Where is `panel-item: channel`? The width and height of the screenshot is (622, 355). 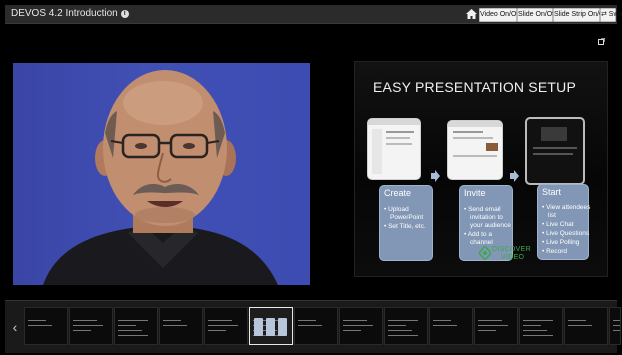
panel-item: channel is located at coordinates (481, 242).